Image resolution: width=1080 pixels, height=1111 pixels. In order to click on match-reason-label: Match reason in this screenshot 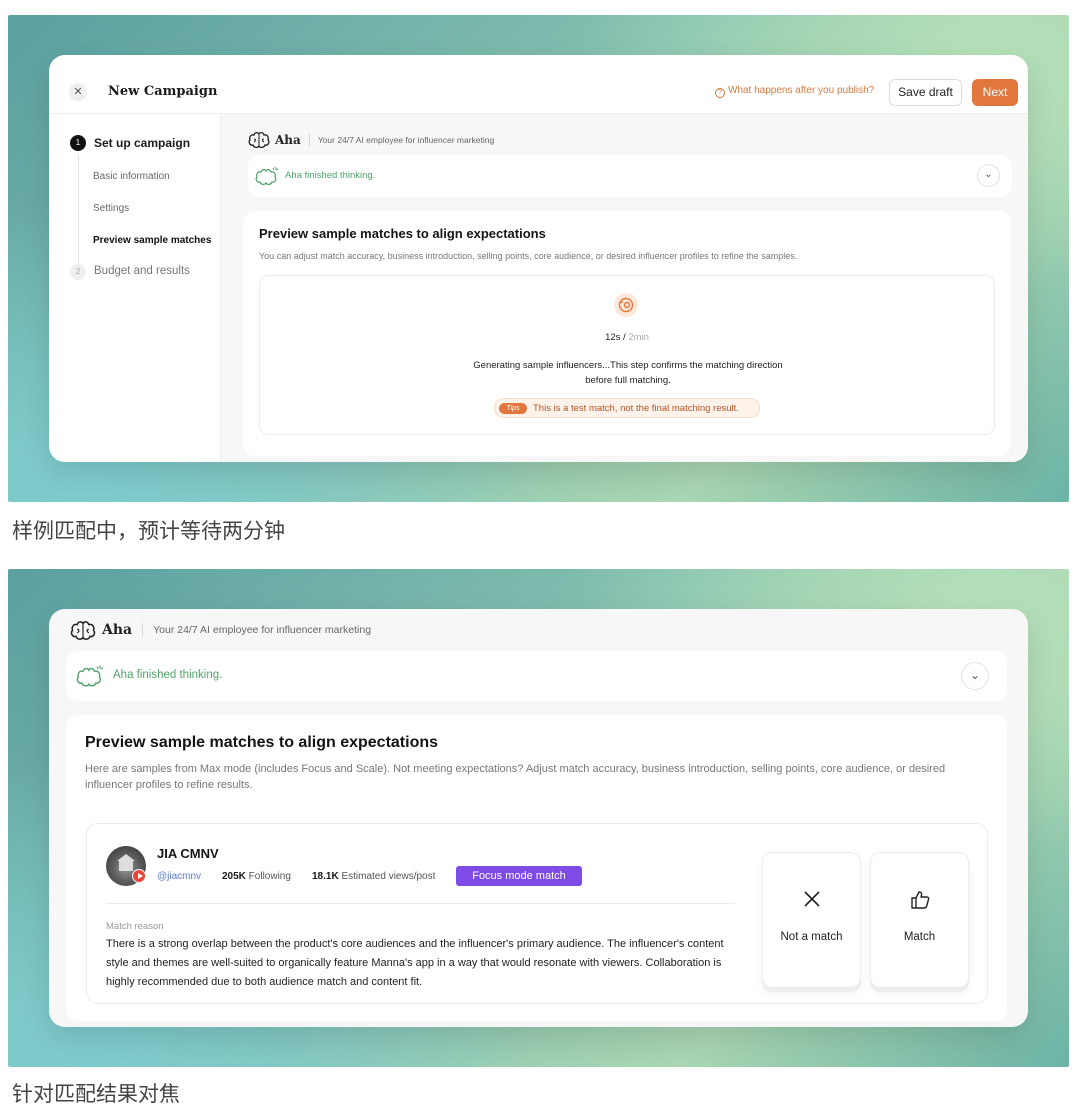, I will do `click(135, 926)`.